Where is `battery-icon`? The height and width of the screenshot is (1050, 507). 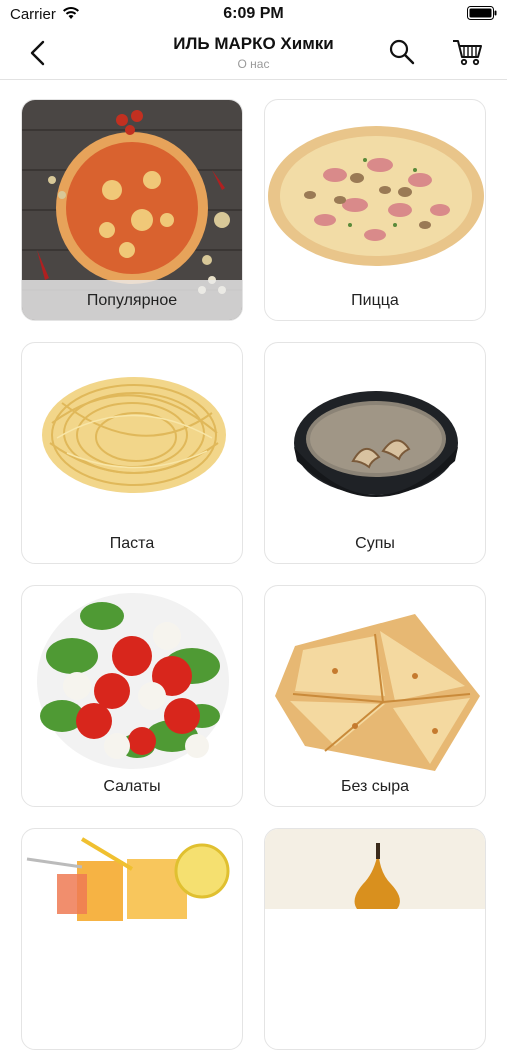 battery-icon is located at coordinates (482, 13).